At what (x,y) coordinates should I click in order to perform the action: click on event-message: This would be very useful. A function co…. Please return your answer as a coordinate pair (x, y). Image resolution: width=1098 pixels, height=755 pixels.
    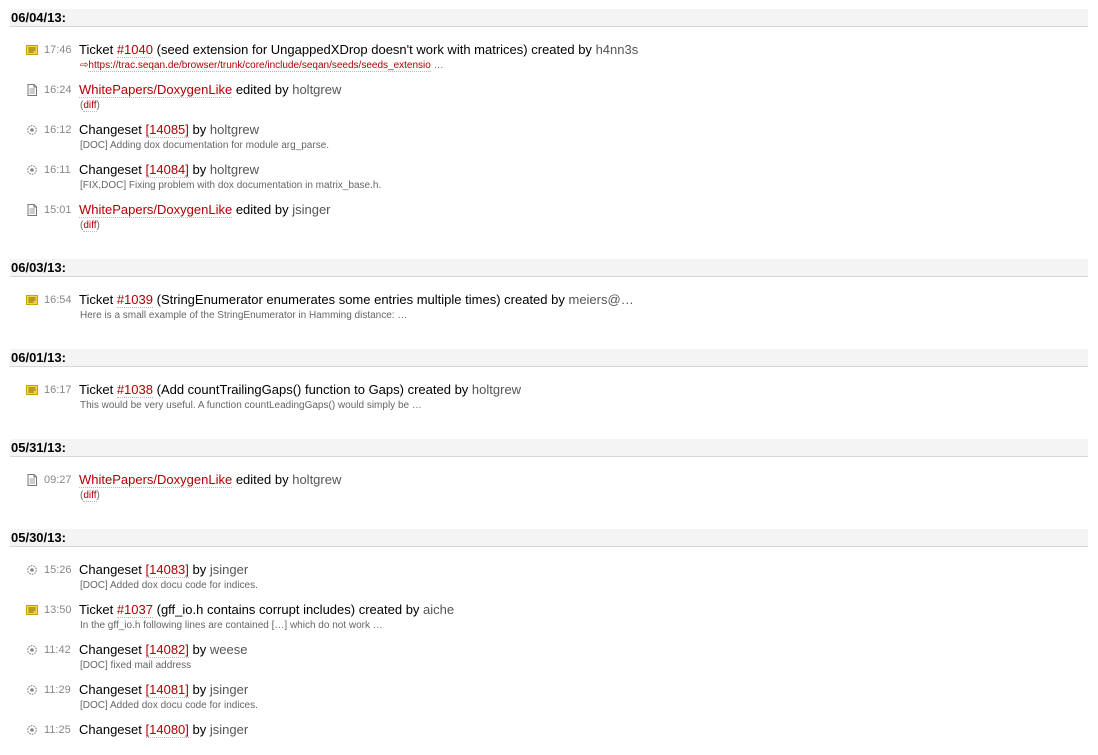
    Looking at the image, I should click on (251, 405).